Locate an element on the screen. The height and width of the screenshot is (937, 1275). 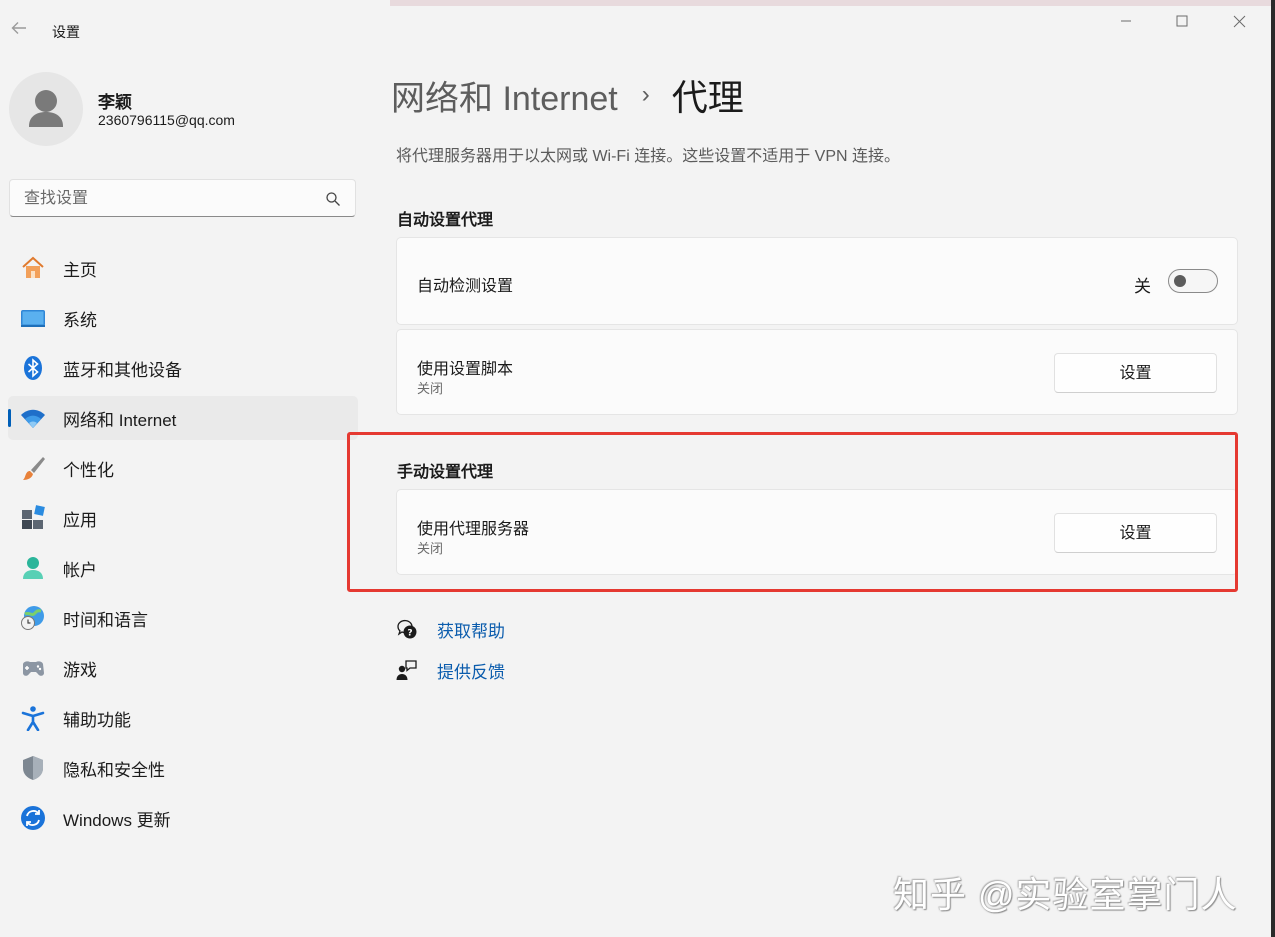
sidebar-item-label: 蓝牙和其他设备 is located at coordinates (122, 370).